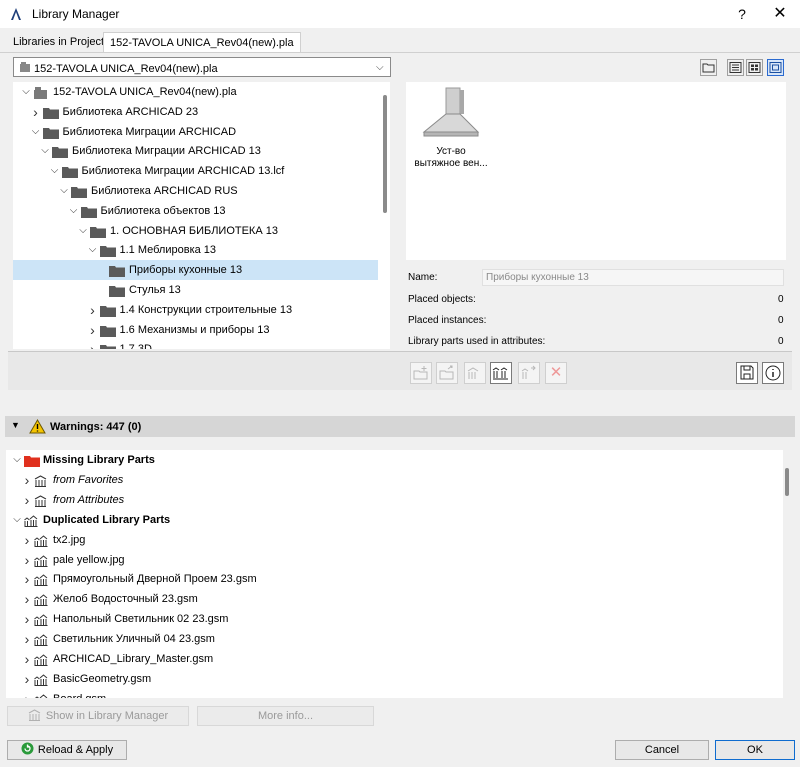 This screenshot has width=800, height=767. I want to click on new-folder-view-button, so click(708, 67).